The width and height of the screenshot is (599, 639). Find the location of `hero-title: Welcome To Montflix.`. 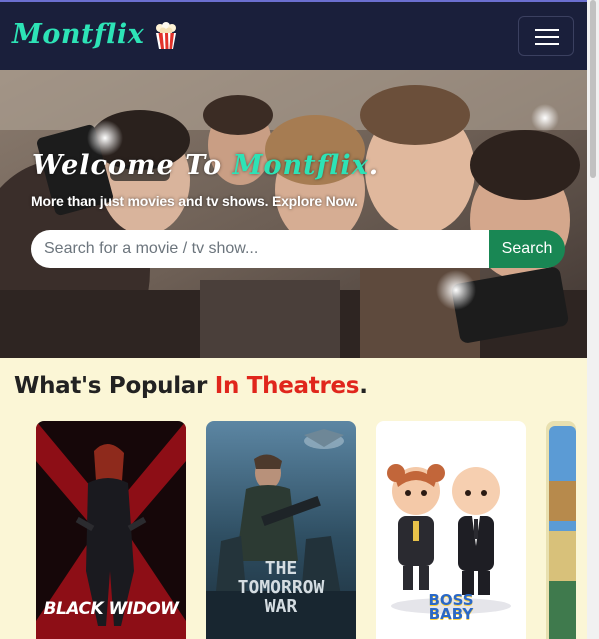

hero-title: Welcome To Montflix. is located at coordinates (205, 165).